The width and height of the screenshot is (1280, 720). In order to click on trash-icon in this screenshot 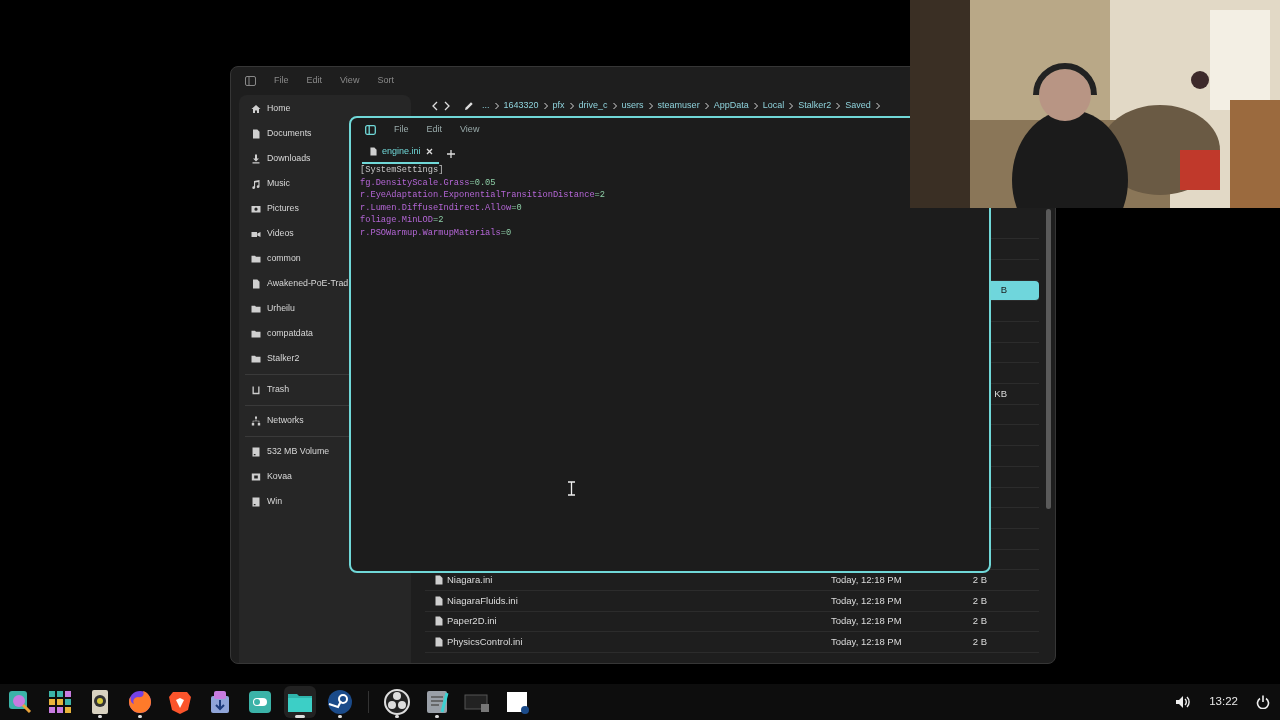, I will do `click(256, 389)`.